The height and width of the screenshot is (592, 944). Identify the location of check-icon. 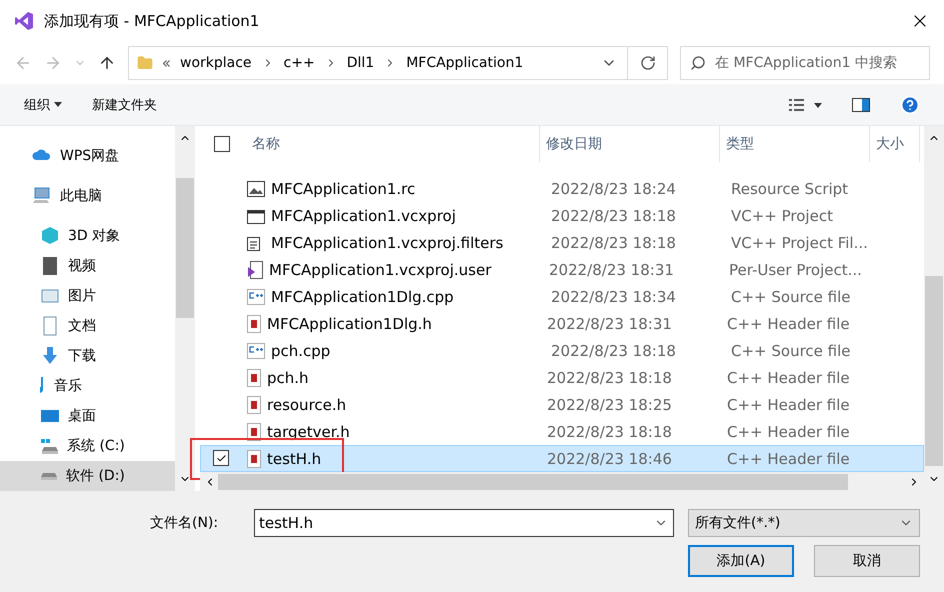
(221, 458).